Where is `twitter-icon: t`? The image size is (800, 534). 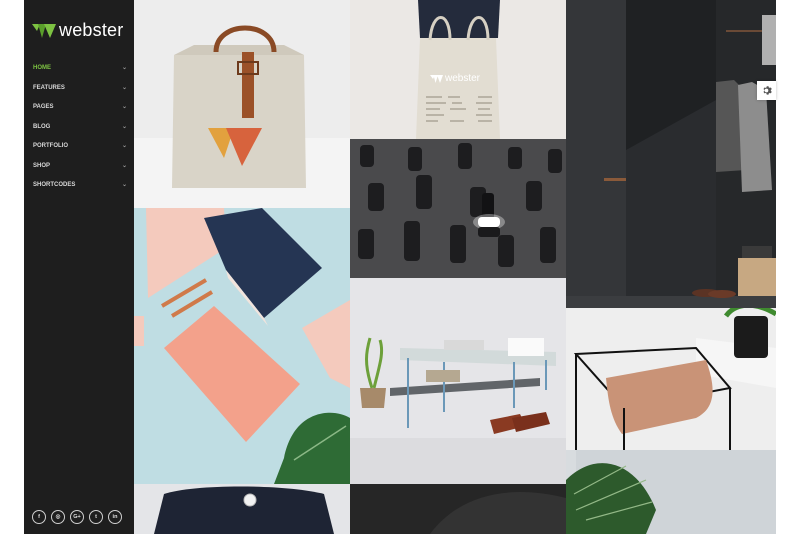 twitter-icon: t is located at coordinates (96, 517).